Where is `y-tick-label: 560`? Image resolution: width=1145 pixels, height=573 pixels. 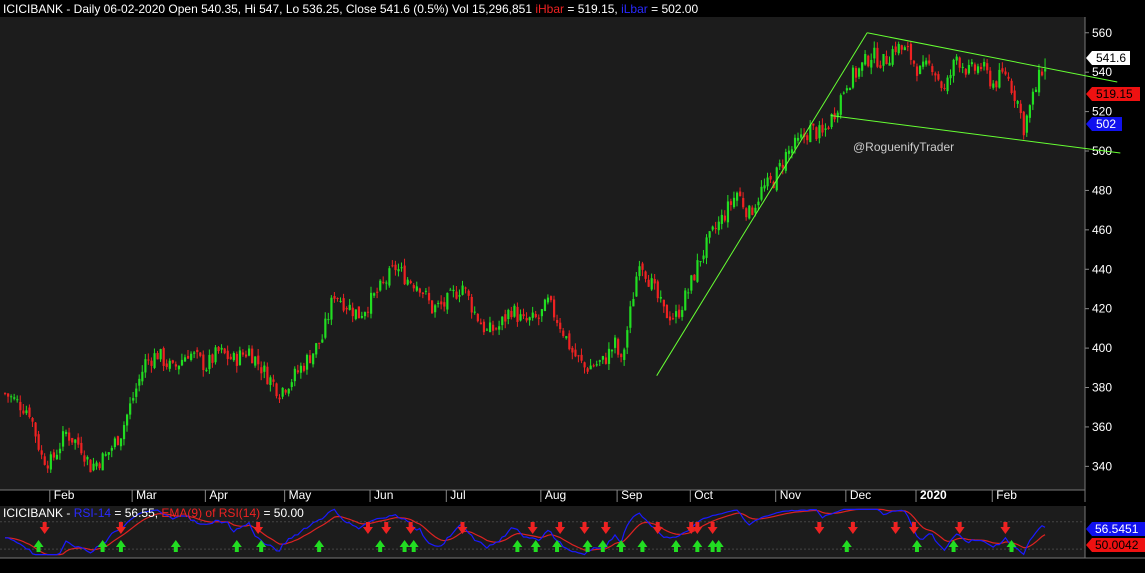
y-tick-label: 560 is located at coordinates (1102, 33).